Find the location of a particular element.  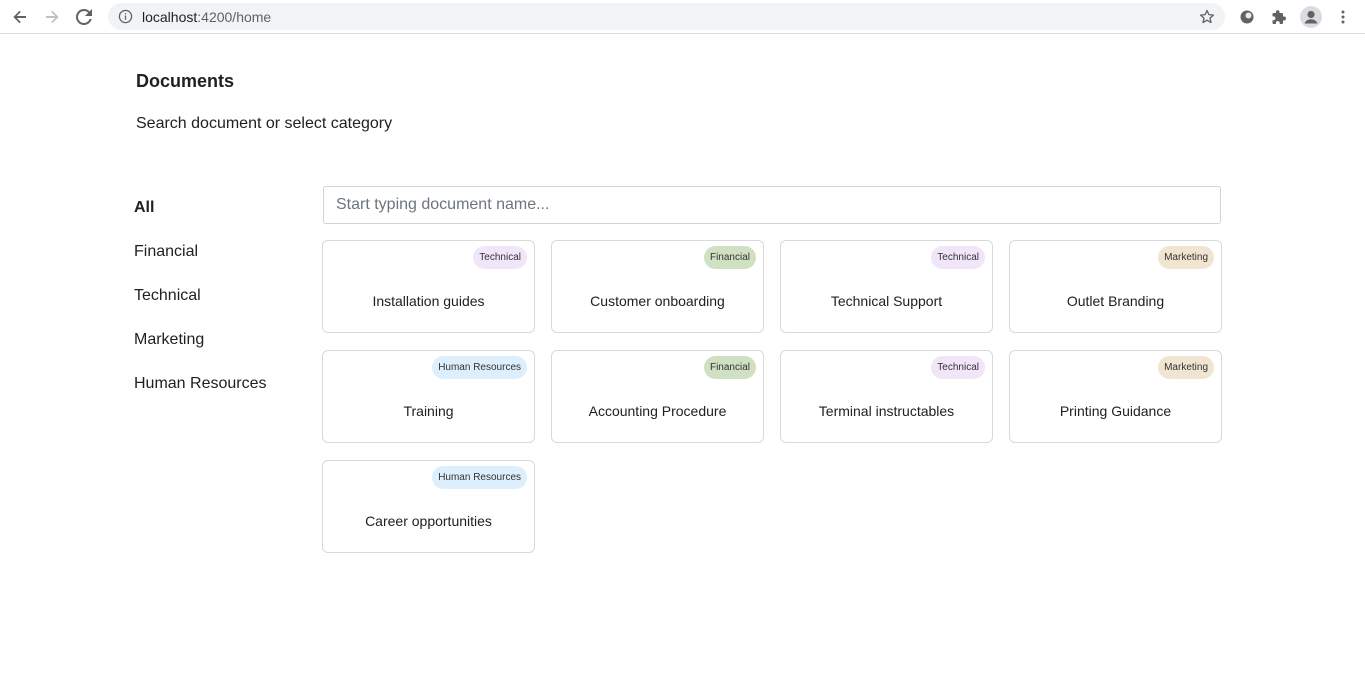

document-search-input is located at coordinates (772, 205).